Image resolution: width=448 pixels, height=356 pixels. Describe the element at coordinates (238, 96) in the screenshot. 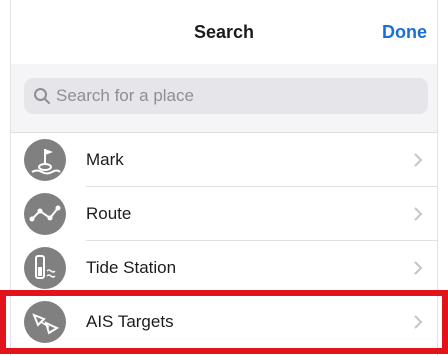

I see `search-input` at that location.